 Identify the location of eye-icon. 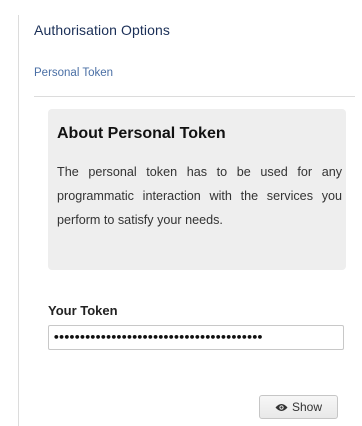
(281, 407).